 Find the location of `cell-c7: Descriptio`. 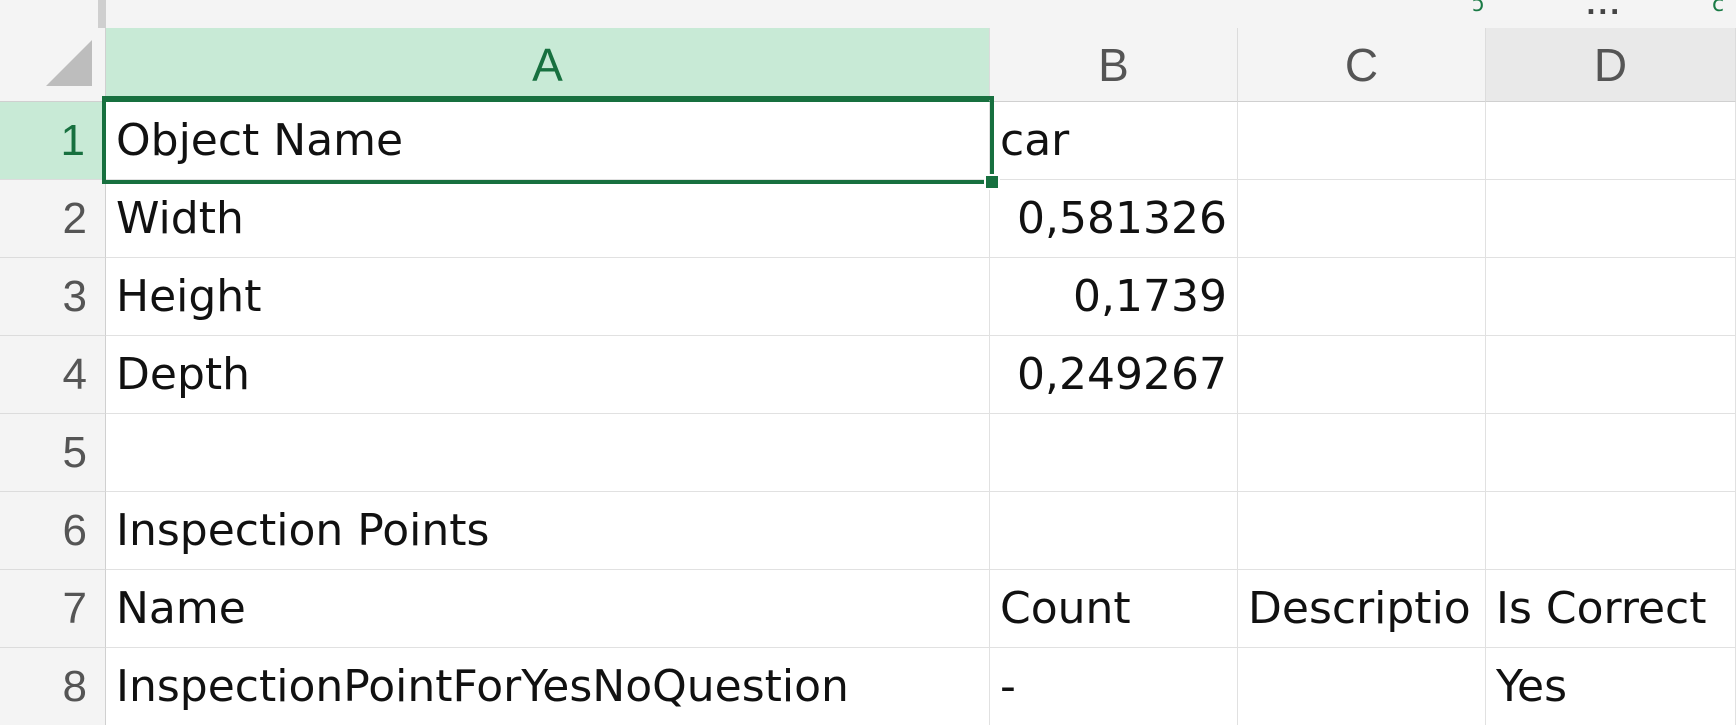

cell-c7: Descriptio is located at coordinates (1362, 609).